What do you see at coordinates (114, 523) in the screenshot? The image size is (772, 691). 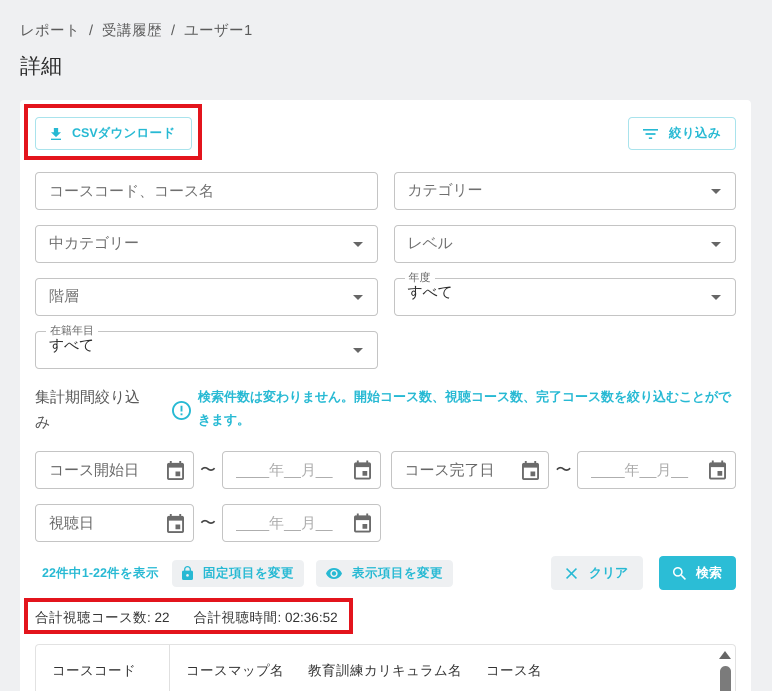 I see `date-field: 視聴日` at bounding box center [114, 523].